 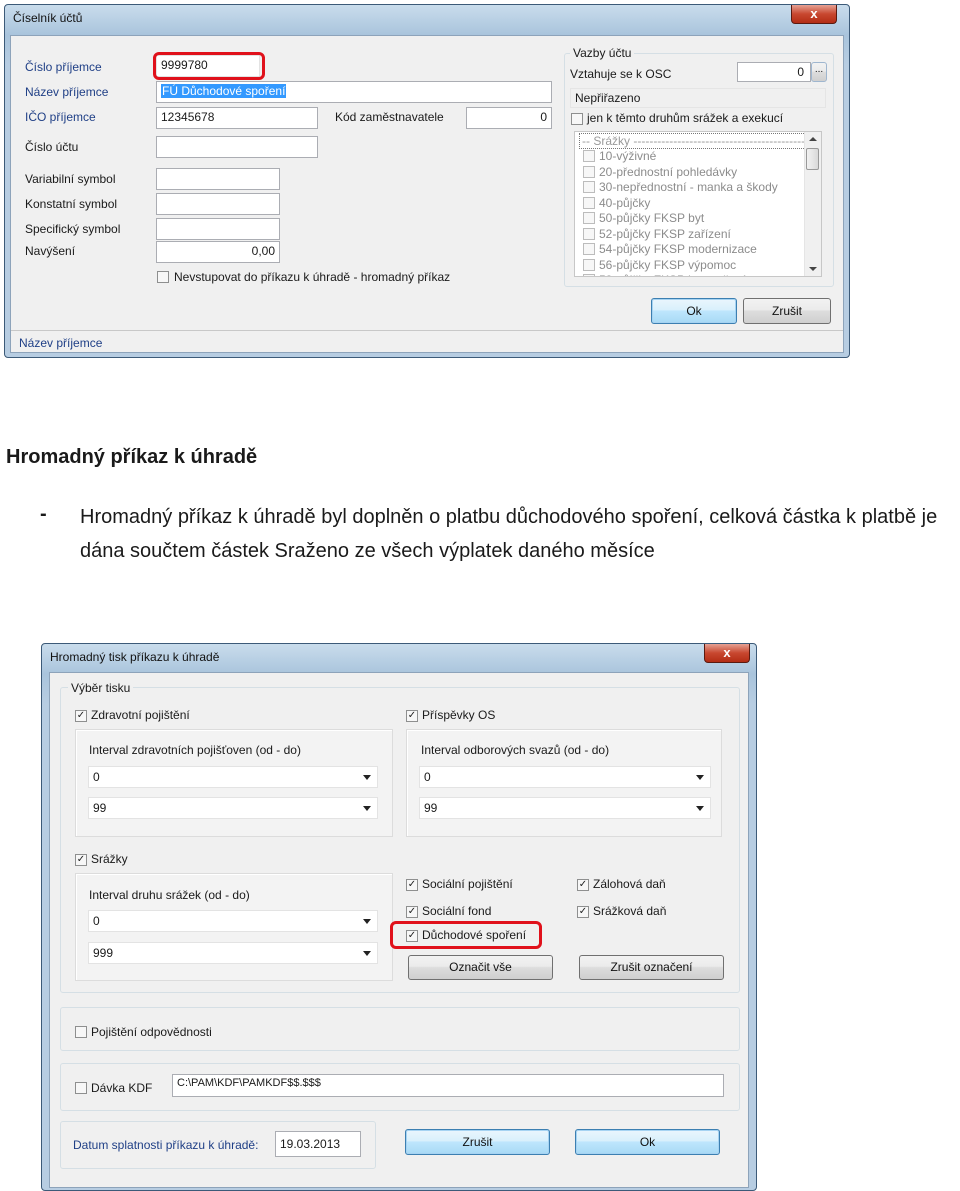 I want to click on srazky-list-item: 58-půjčky FKSP bez vyšení, so click(x=664, y=274).